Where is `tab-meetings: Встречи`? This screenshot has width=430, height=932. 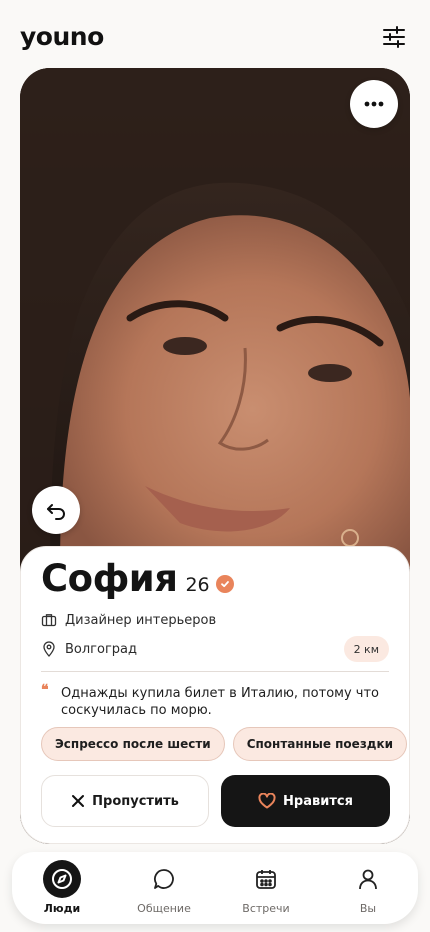
tab-meetings: Встречи is located at coordinates (266, 890).